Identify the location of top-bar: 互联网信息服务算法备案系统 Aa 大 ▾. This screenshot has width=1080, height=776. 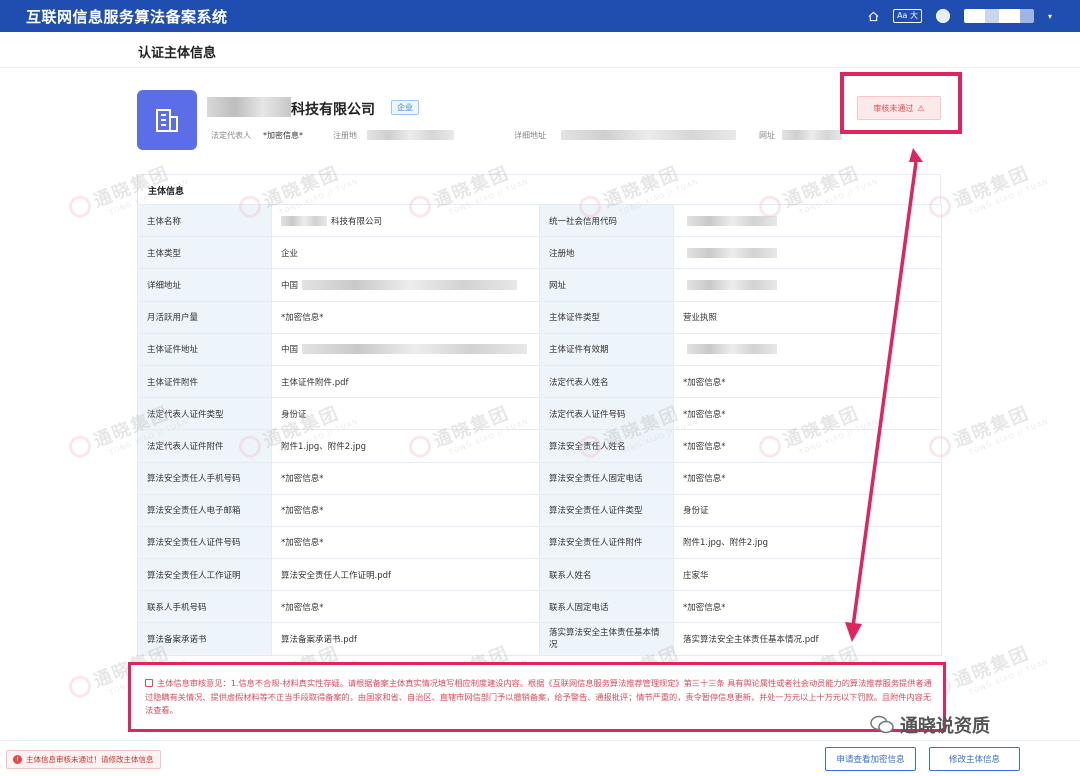
(540, 16).